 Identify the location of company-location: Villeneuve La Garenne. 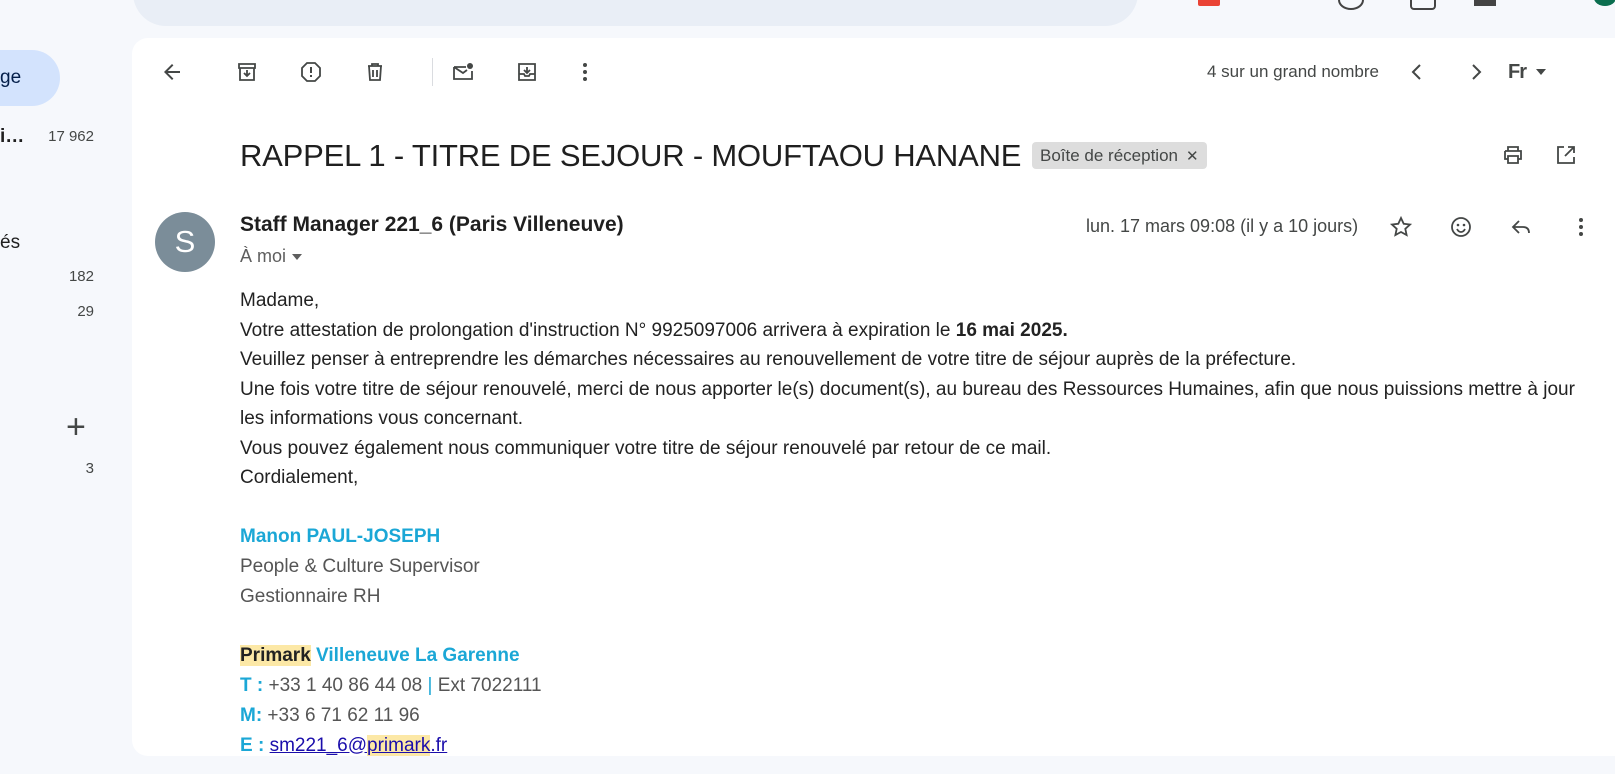
(415, 655).